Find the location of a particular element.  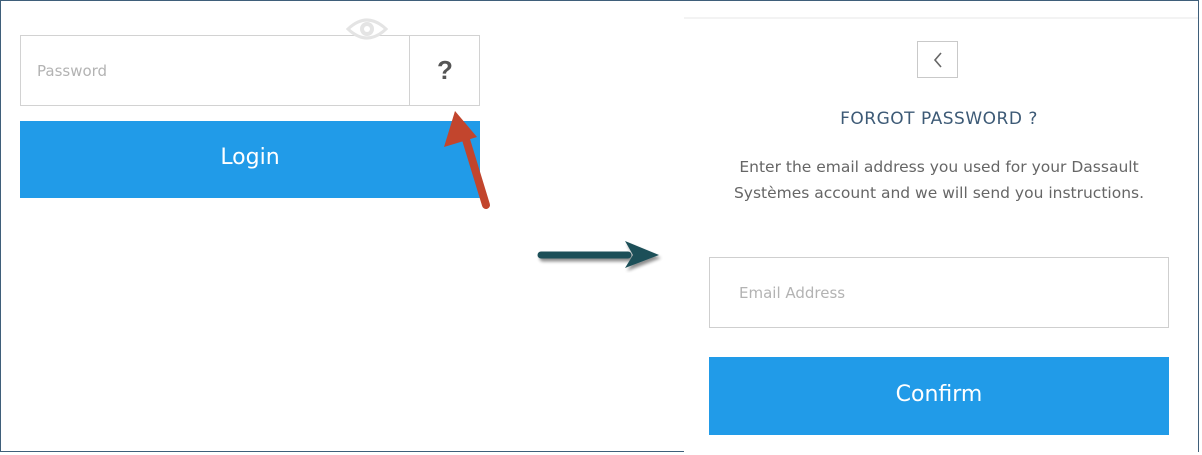

back-button is located at coordinates (937, 59).